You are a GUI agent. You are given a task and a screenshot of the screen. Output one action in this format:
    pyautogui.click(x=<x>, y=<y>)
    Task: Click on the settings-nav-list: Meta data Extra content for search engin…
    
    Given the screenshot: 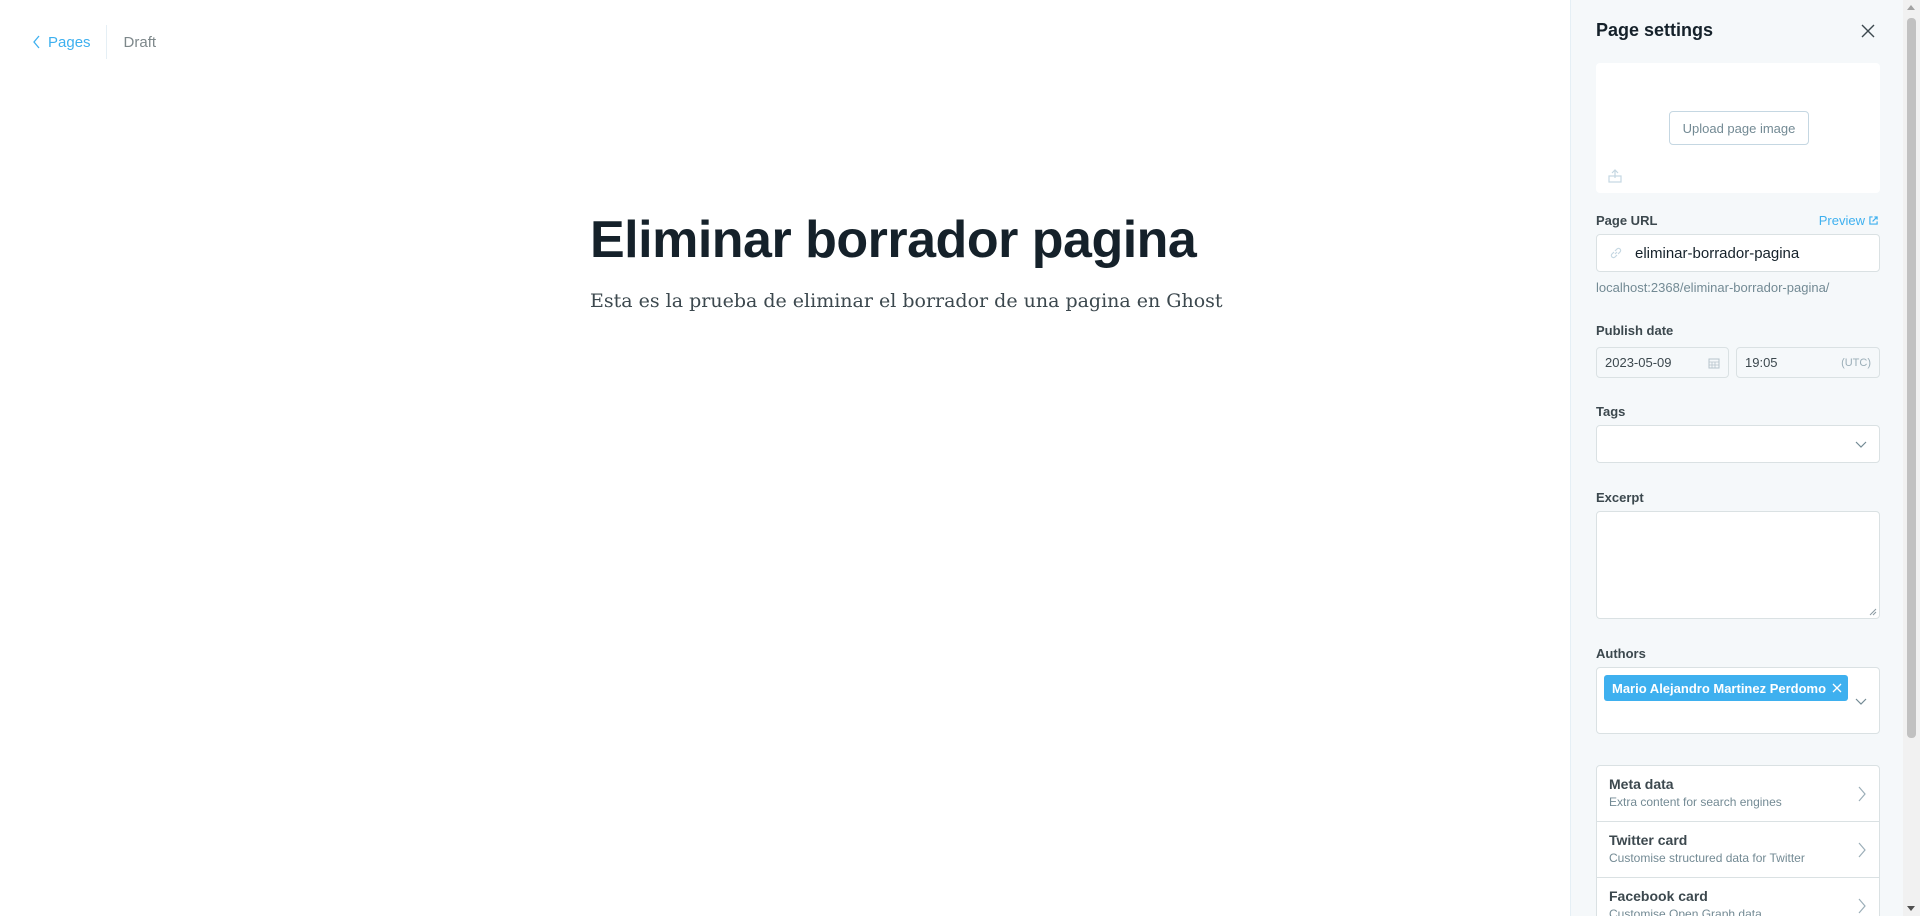 What is the action you would take?
    pyautogui.click(x=1738, y=840)
    